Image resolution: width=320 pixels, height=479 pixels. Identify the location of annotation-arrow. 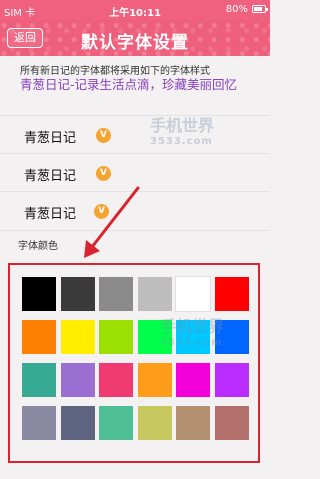
(112, 222).